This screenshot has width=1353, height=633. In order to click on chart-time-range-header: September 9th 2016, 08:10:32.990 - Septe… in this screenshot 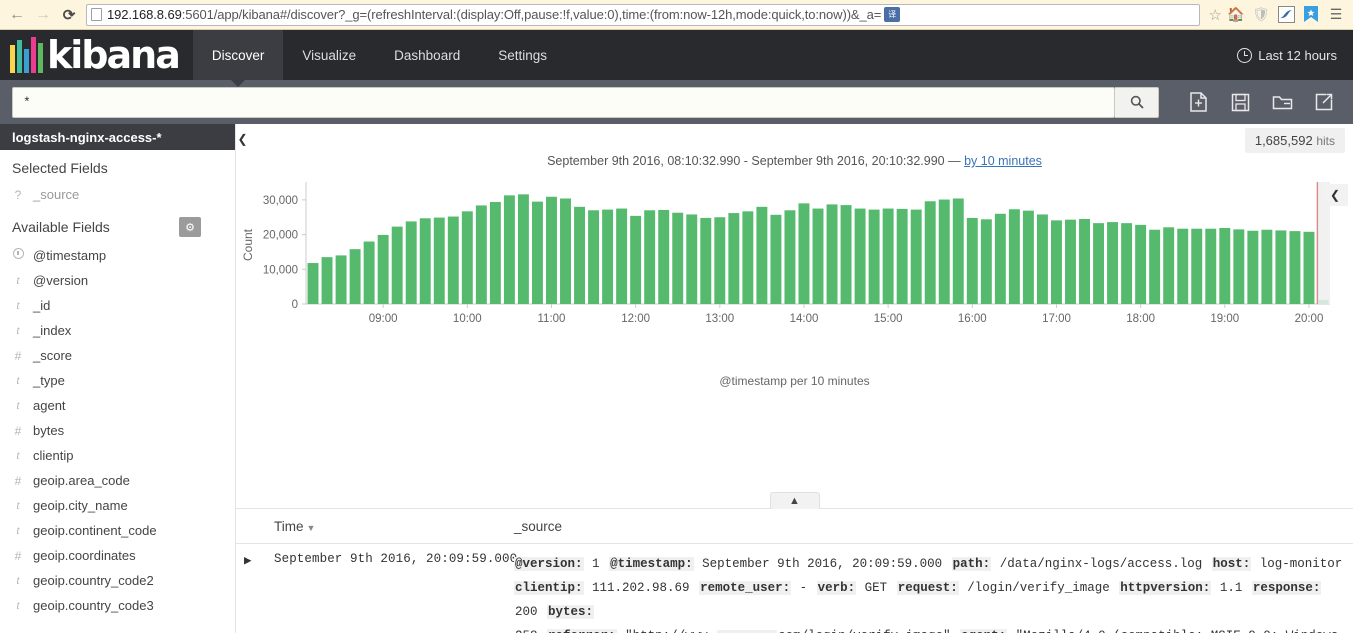, I will do `click(794, 146)`.